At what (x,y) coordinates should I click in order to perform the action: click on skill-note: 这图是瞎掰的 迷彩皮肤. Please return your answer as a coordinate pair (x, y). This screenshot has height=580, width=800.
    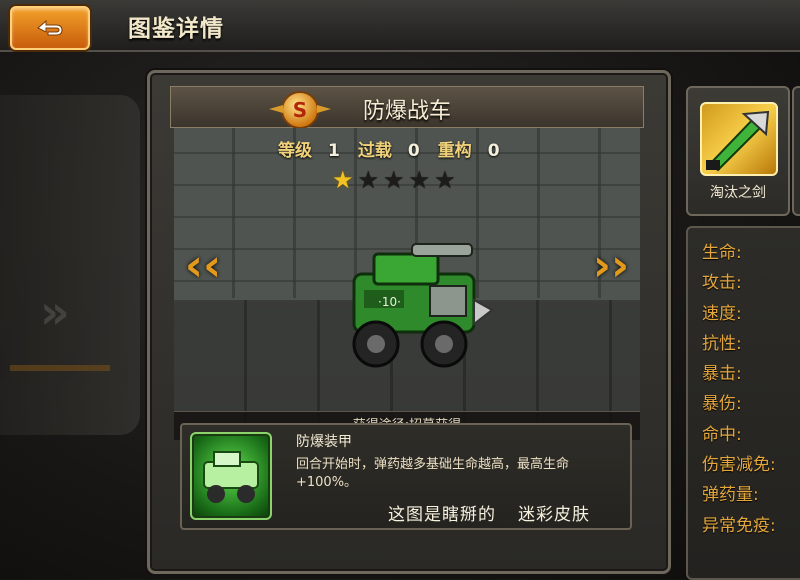
    Looking at the image, I should click on (489, 512).